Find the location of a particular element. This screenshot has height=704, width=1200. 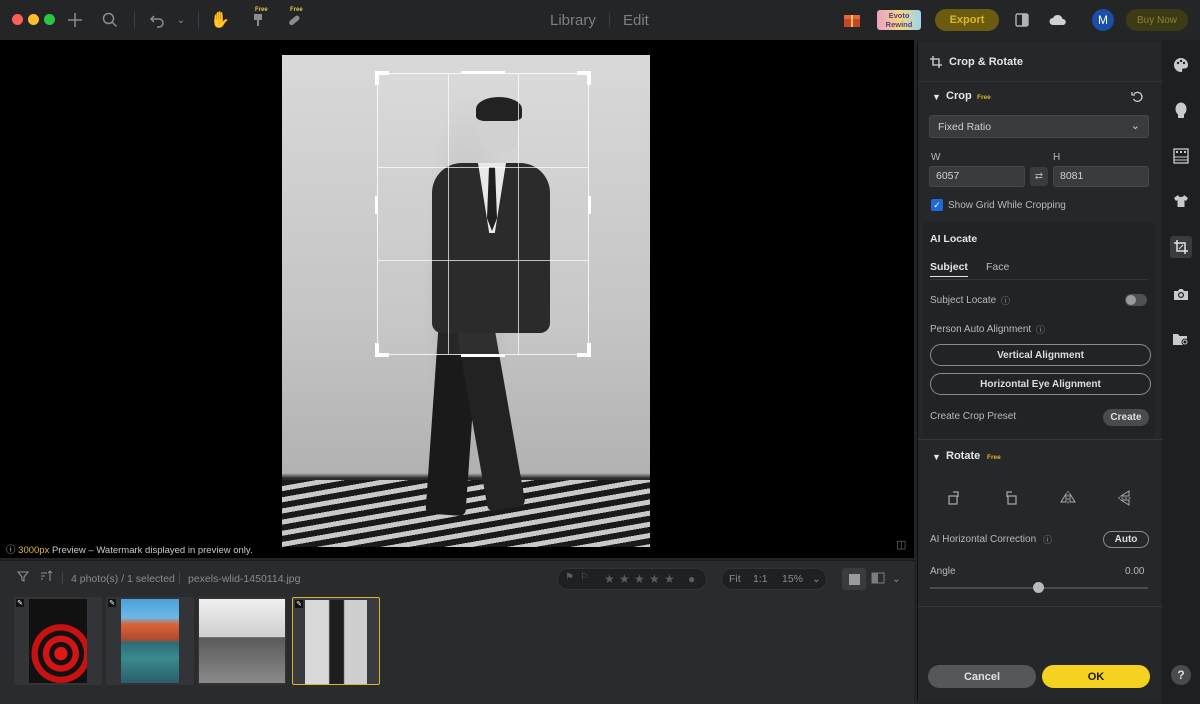

zoom-1to1-button: 1:1 is located at coordinates (760, 579).